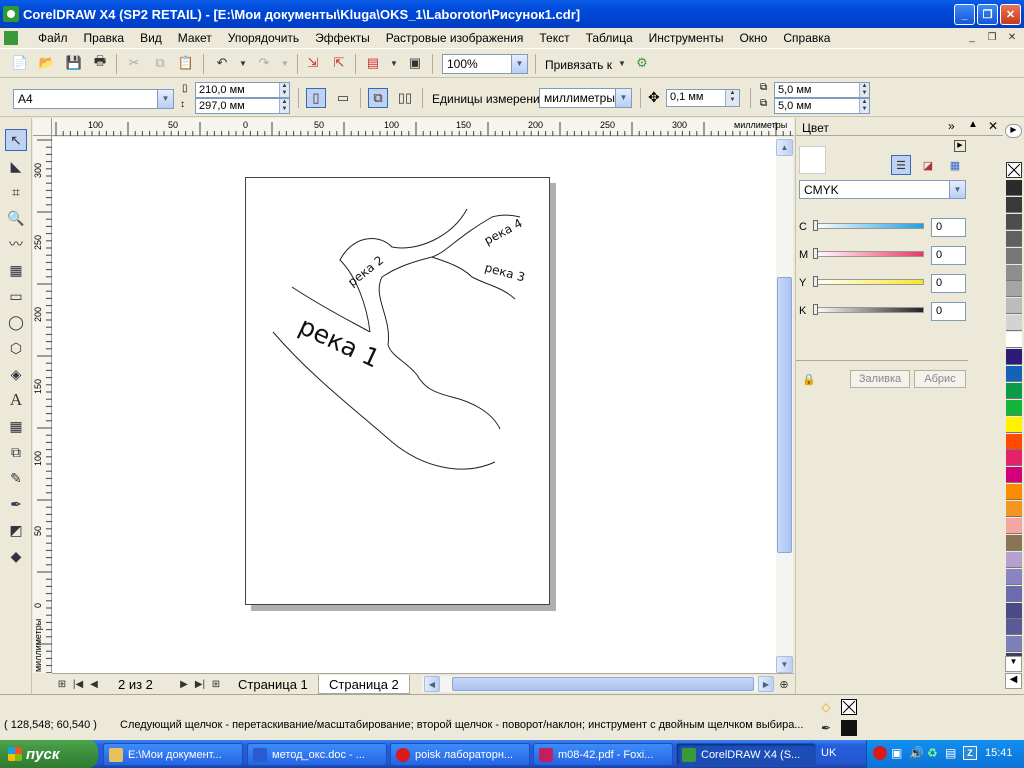 This screenshot has width=1024, height=768. What do you see at coordinates (264, 63) in the screenshot?
I see `redo-icon: ↷` at bounding box center [264, 63].